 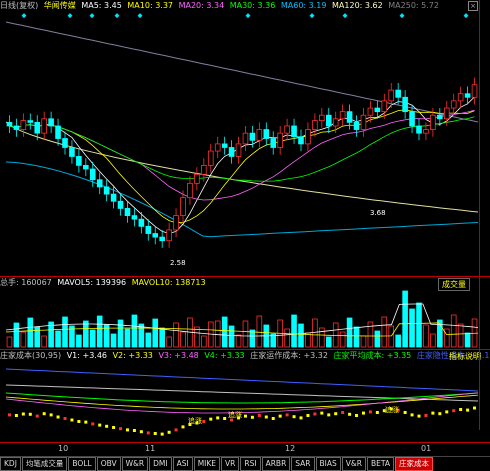 I want to click on v3-label: V3: +3.48, so click(x=178, y=355).